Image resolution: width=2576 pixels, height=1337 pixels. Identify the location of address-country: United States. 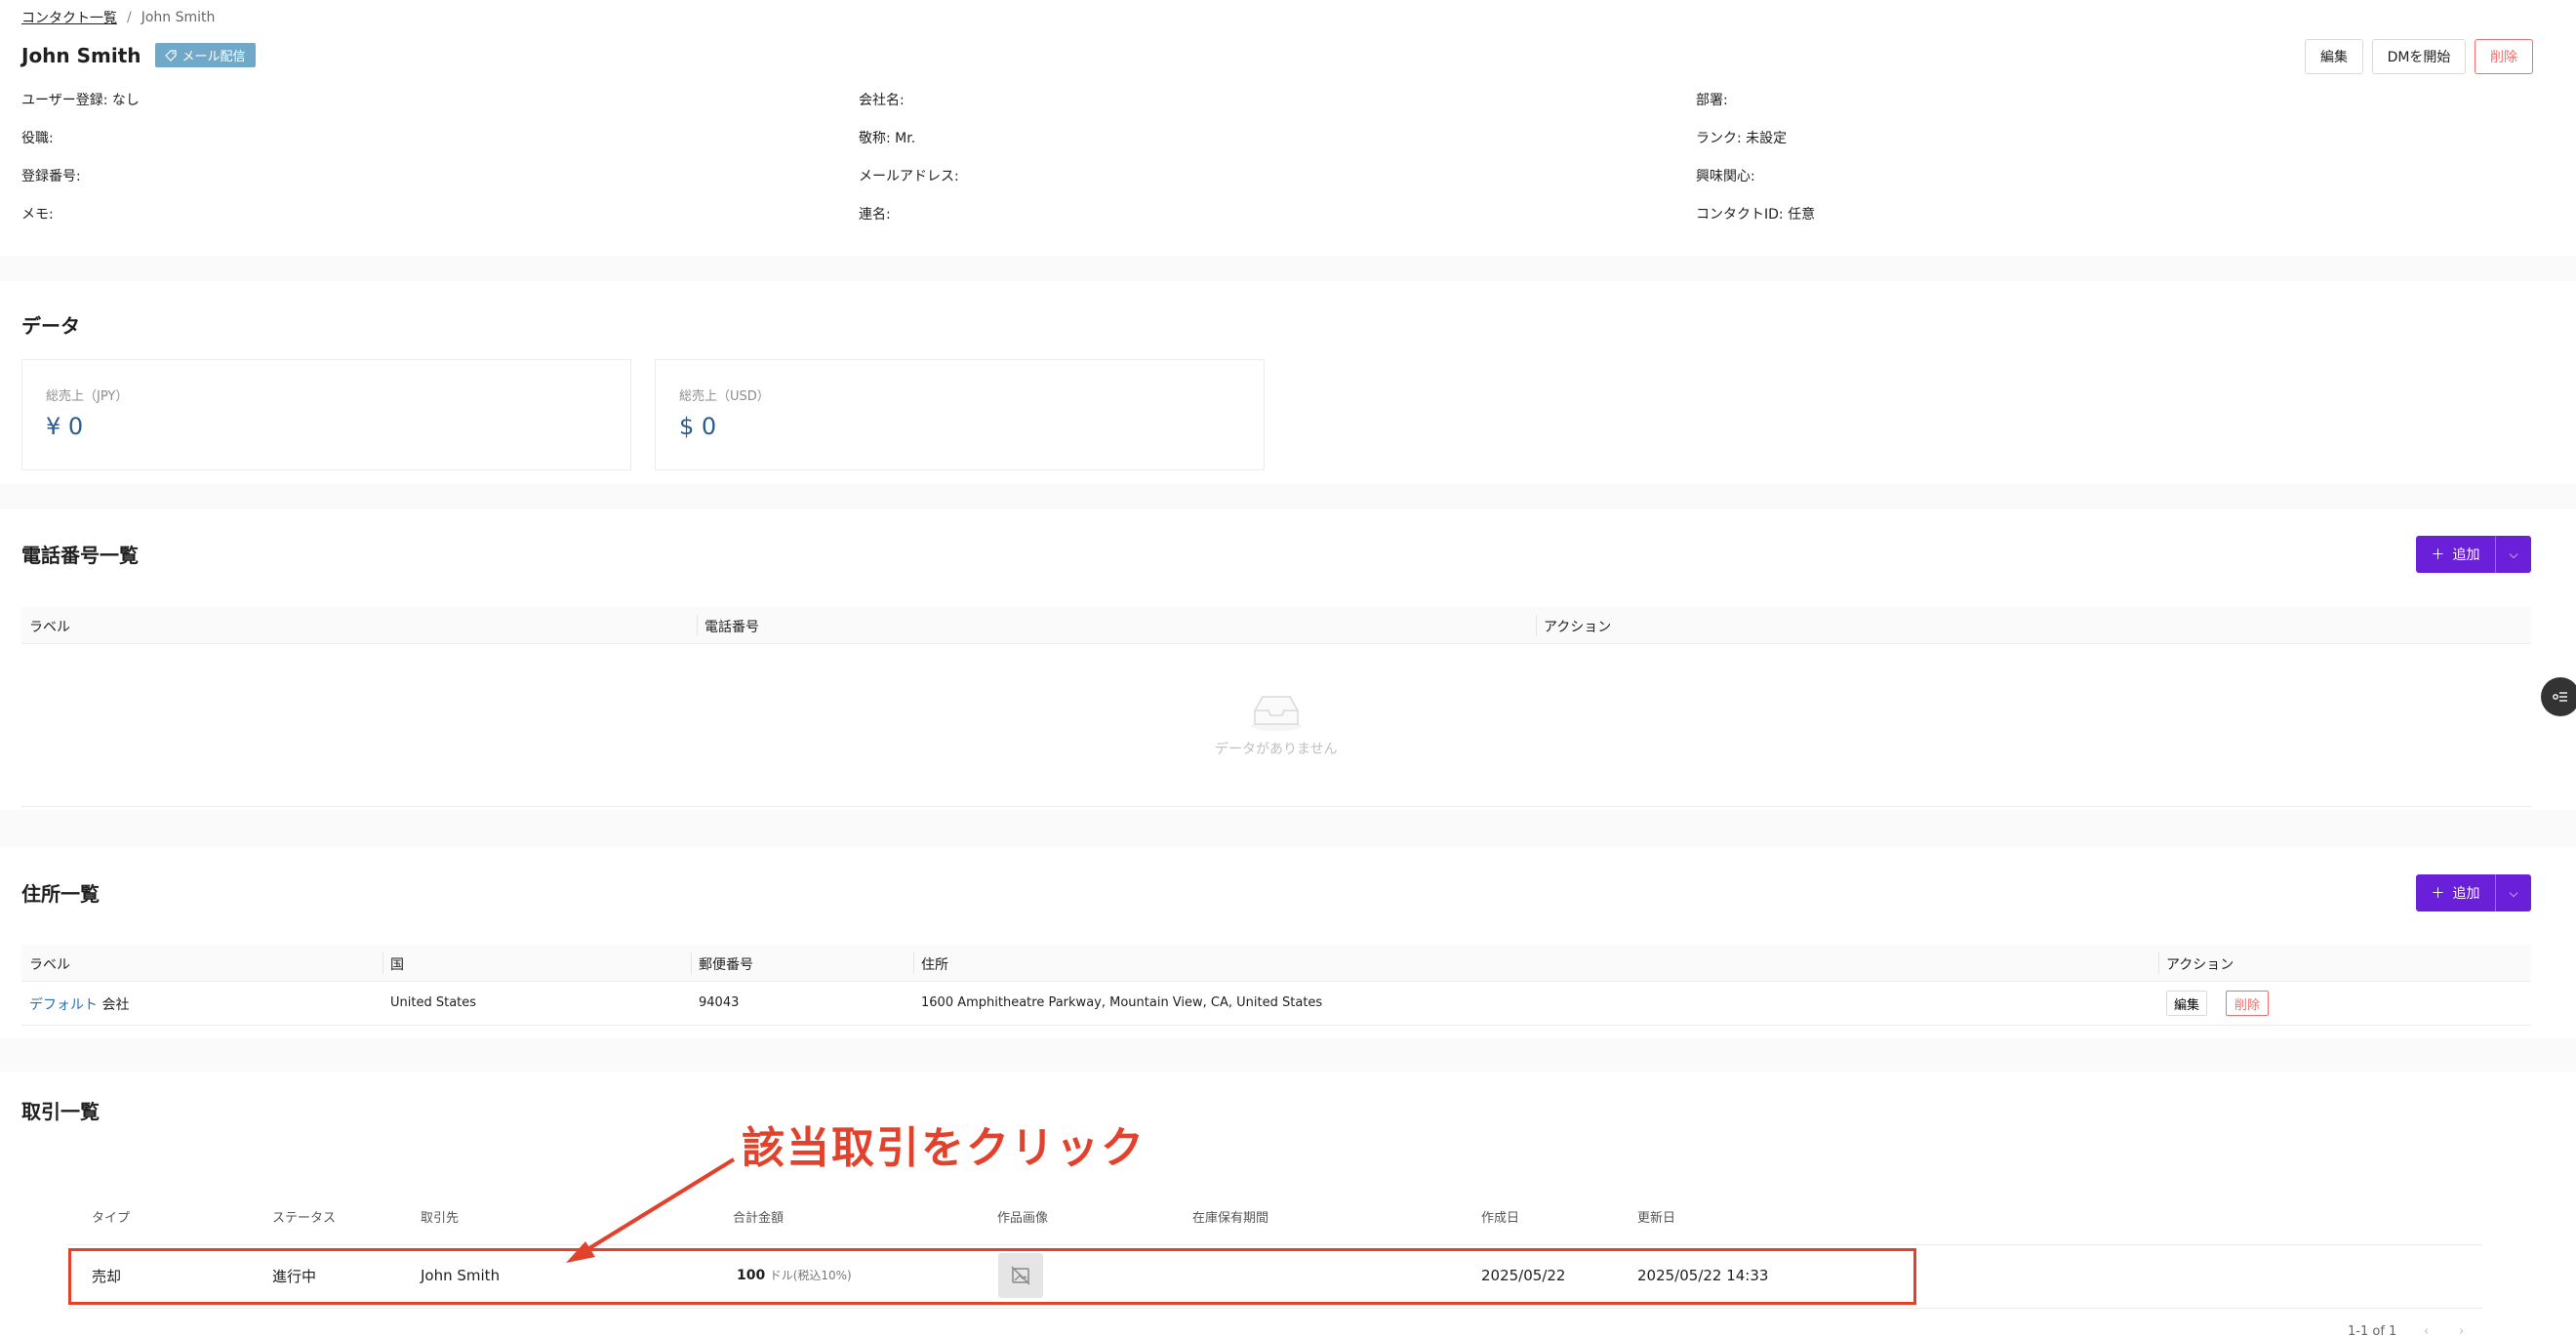
(433, 1003).